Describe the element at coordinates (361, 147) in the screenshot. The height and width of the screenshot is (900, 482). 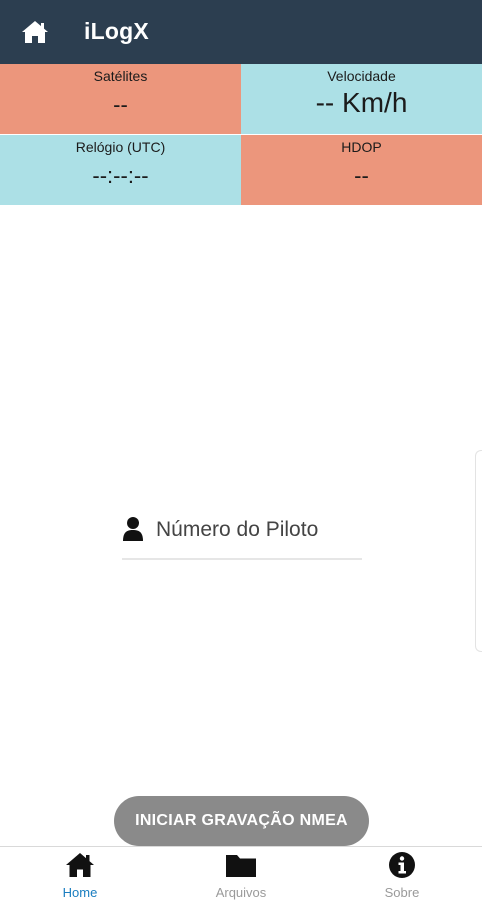
I see `hdop-label: HDOP` at that location.